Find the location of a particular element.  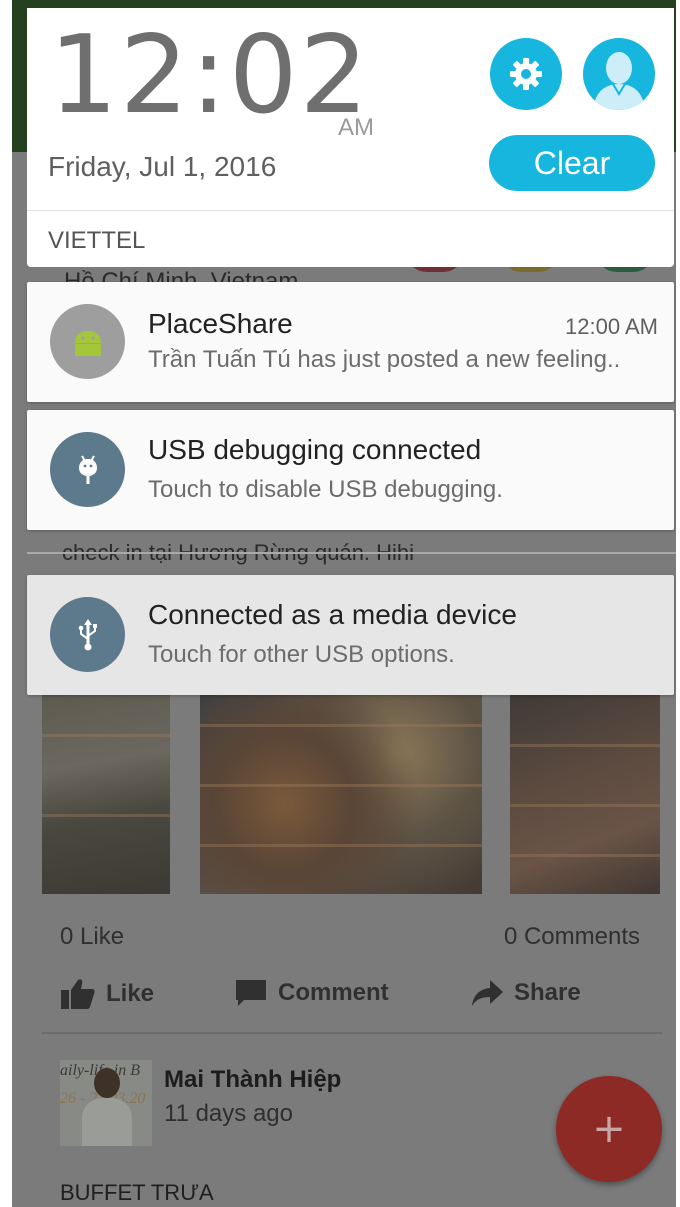

plus-icon: + is located at coordinates (609, 1129).